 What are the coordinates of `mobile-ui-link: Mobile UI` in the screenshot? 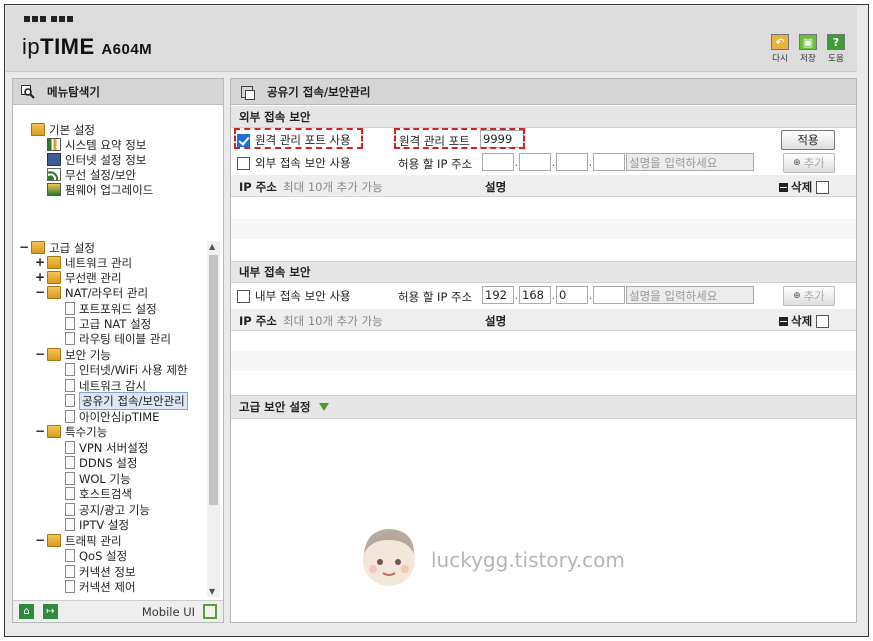 It's located at (168, 612).